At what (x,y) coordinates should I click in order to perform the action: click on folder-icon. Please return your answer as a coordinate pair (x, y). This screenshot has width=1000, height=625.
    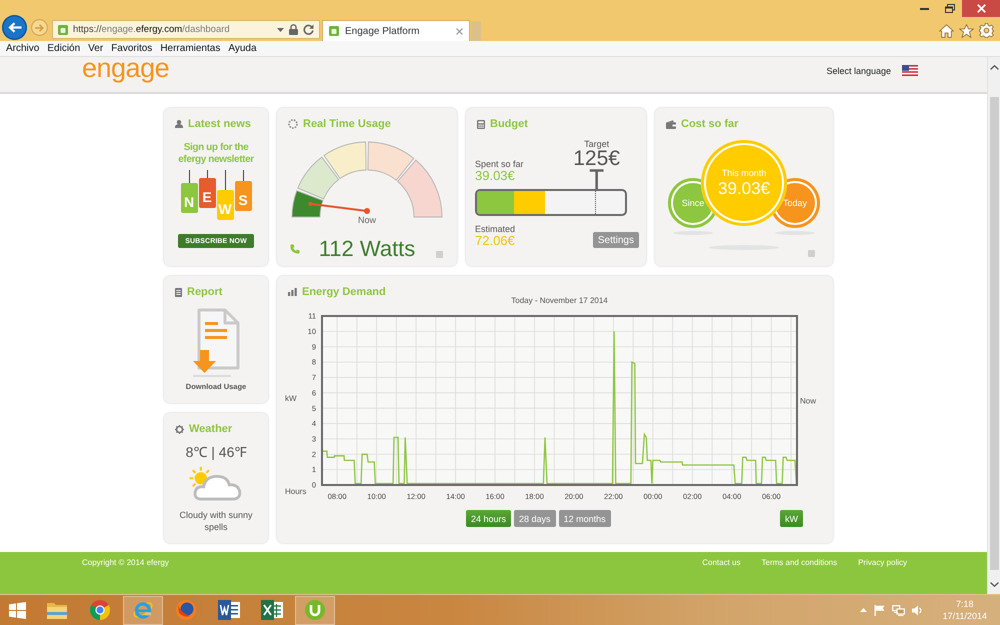
    Looking at the image, I should click on (57, 610).